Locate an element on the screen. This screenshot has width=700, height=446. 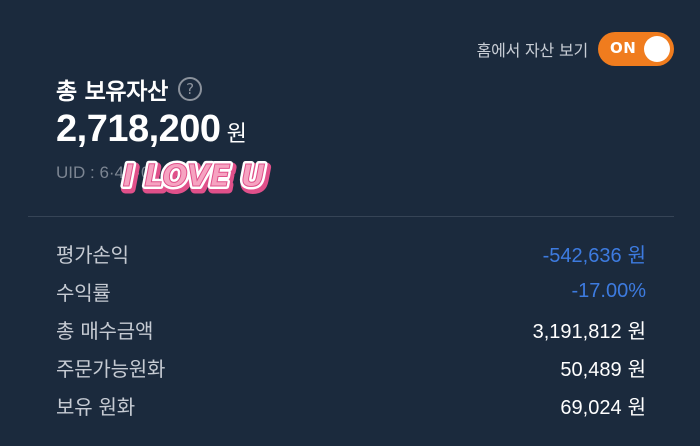
metric-value: 69,024 원 is located at coordinates (603, 405).